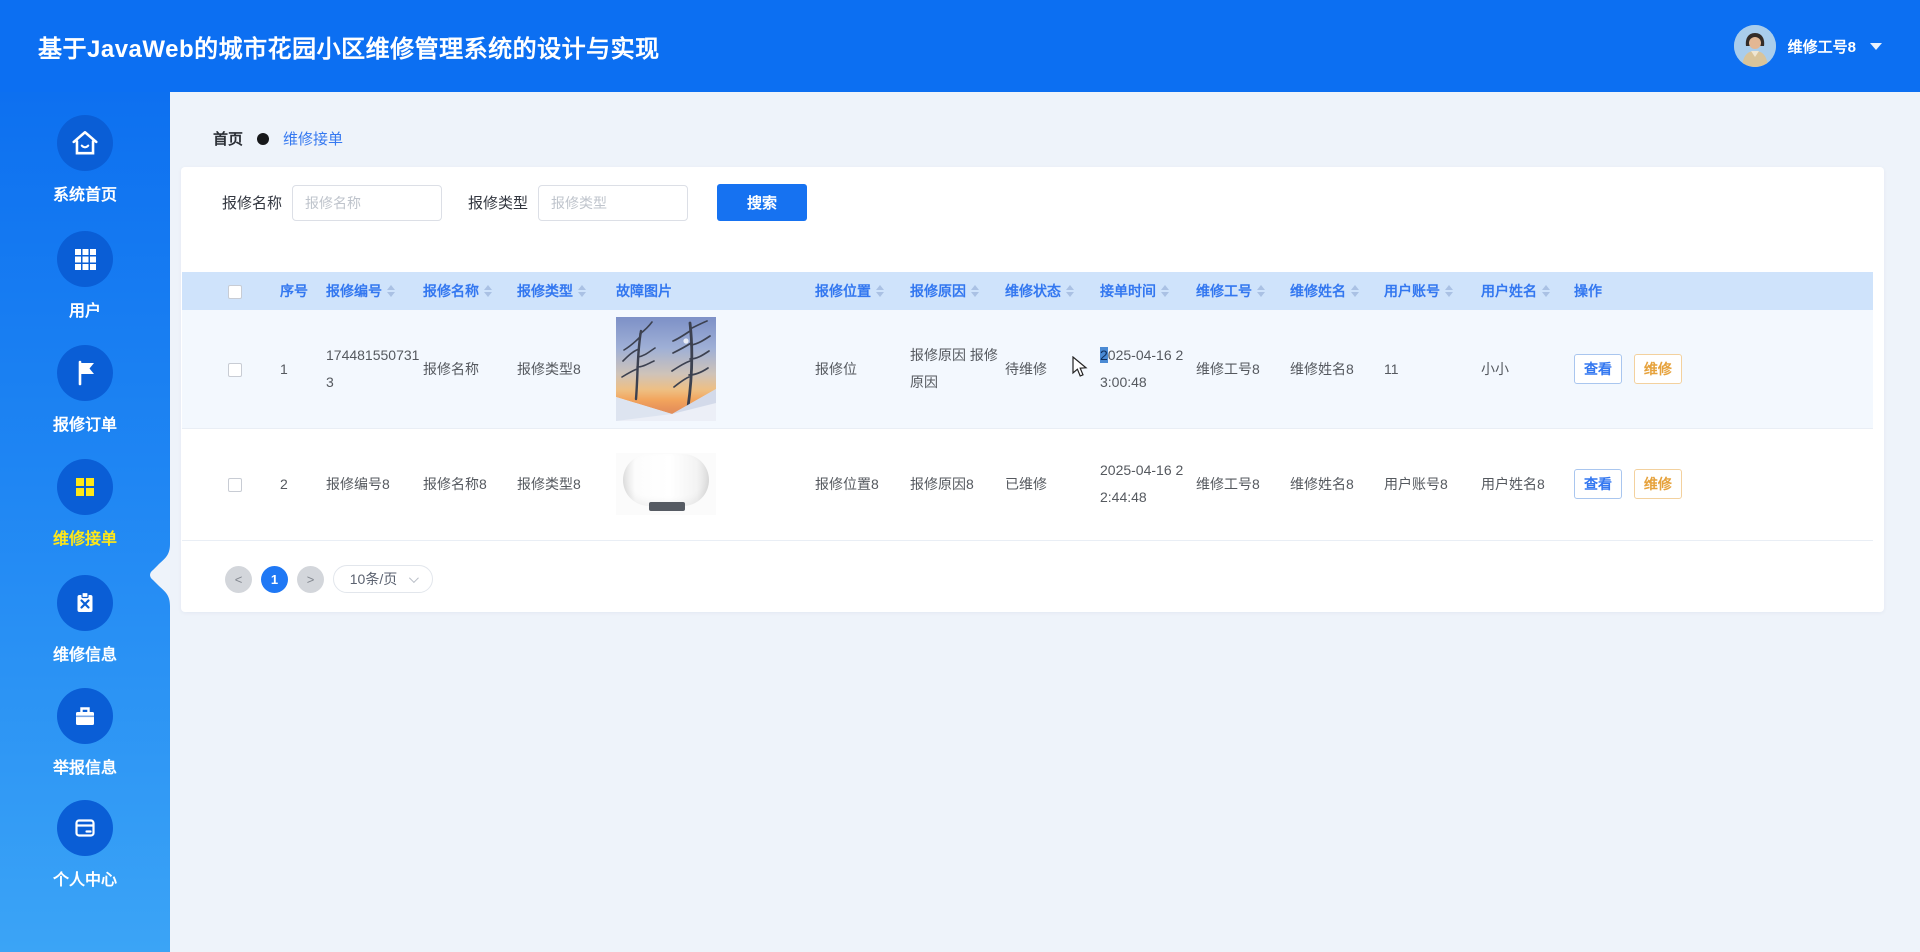 This screenshot has height=952, width=1920. What do you see at coordinates (1821, 47) in the screenshot?
I see `user-name-label: 维修工号8` at bounding box center [1821, 47].